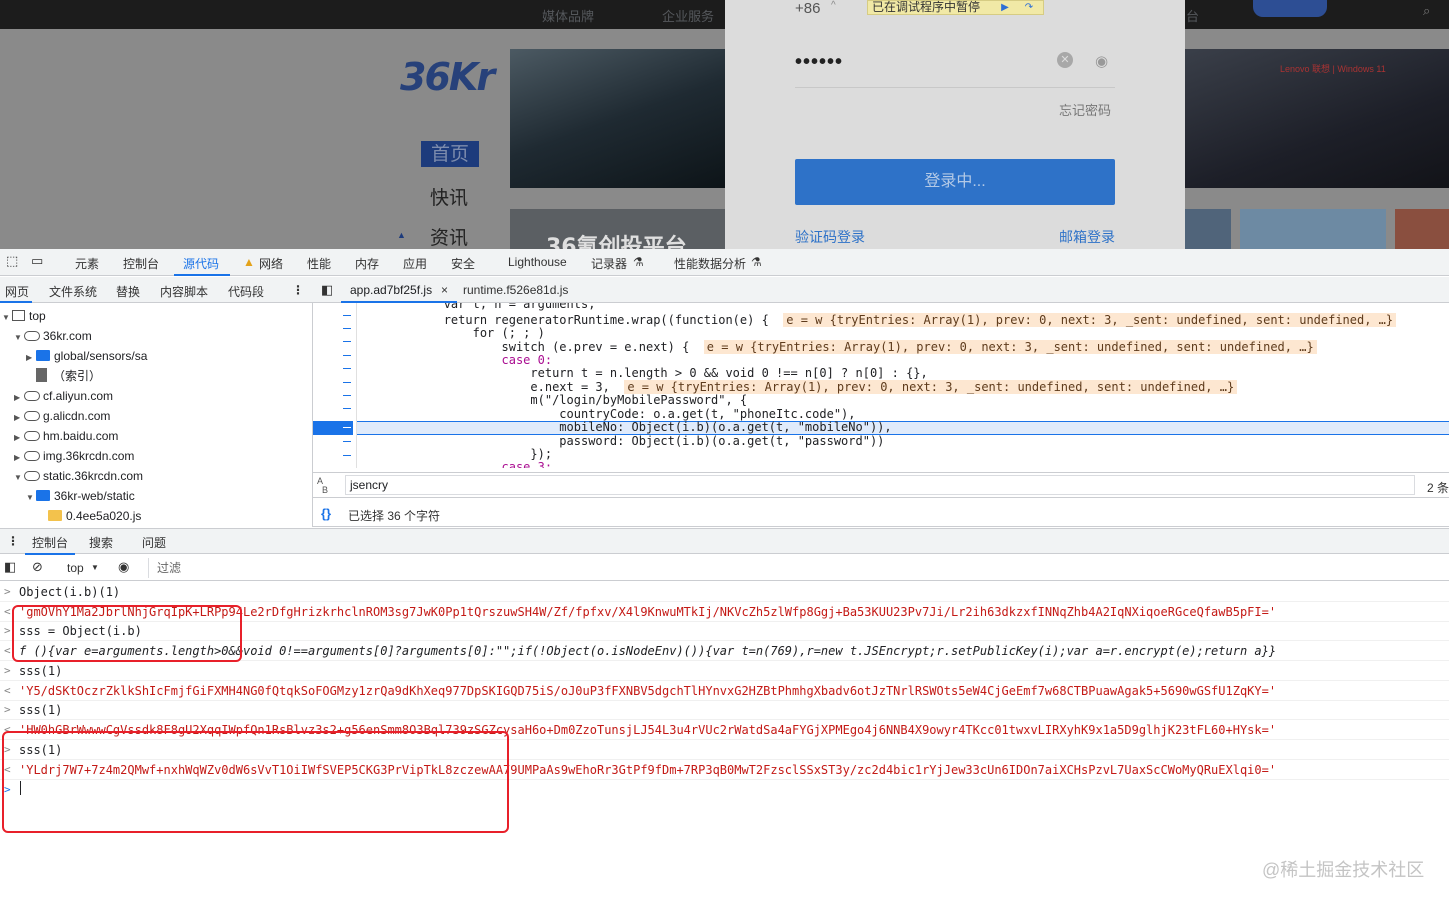 This screenshot has height=903, width=1449. What do you see at coordinates (17, 291) in the screenshot?
I see `tab-page: 网页` at bounding box center [17, 291].